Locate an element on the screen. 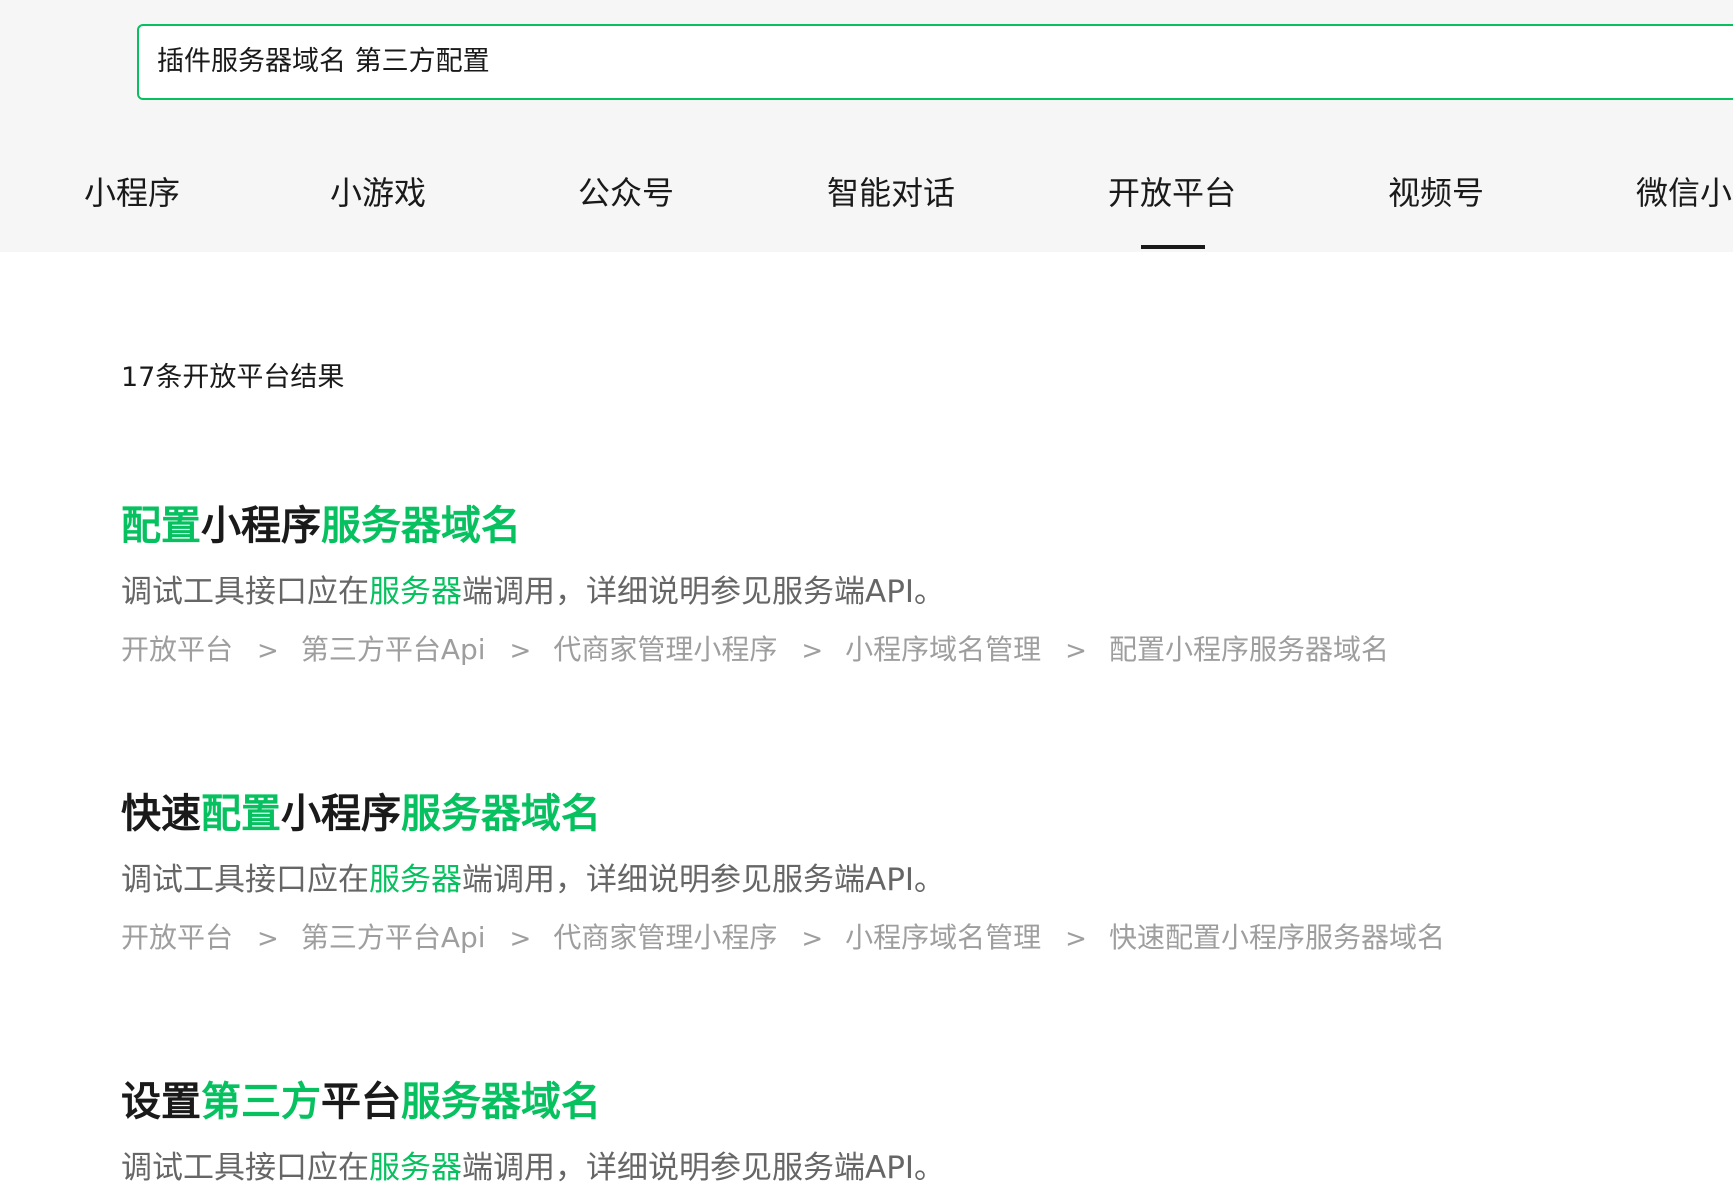 This screenshot has height=1188, width=1733. category-tabs: 小程序 小游戏 公众号 智能对话 开放平台 视频号 微信小 is located at coordinates (866, 201).